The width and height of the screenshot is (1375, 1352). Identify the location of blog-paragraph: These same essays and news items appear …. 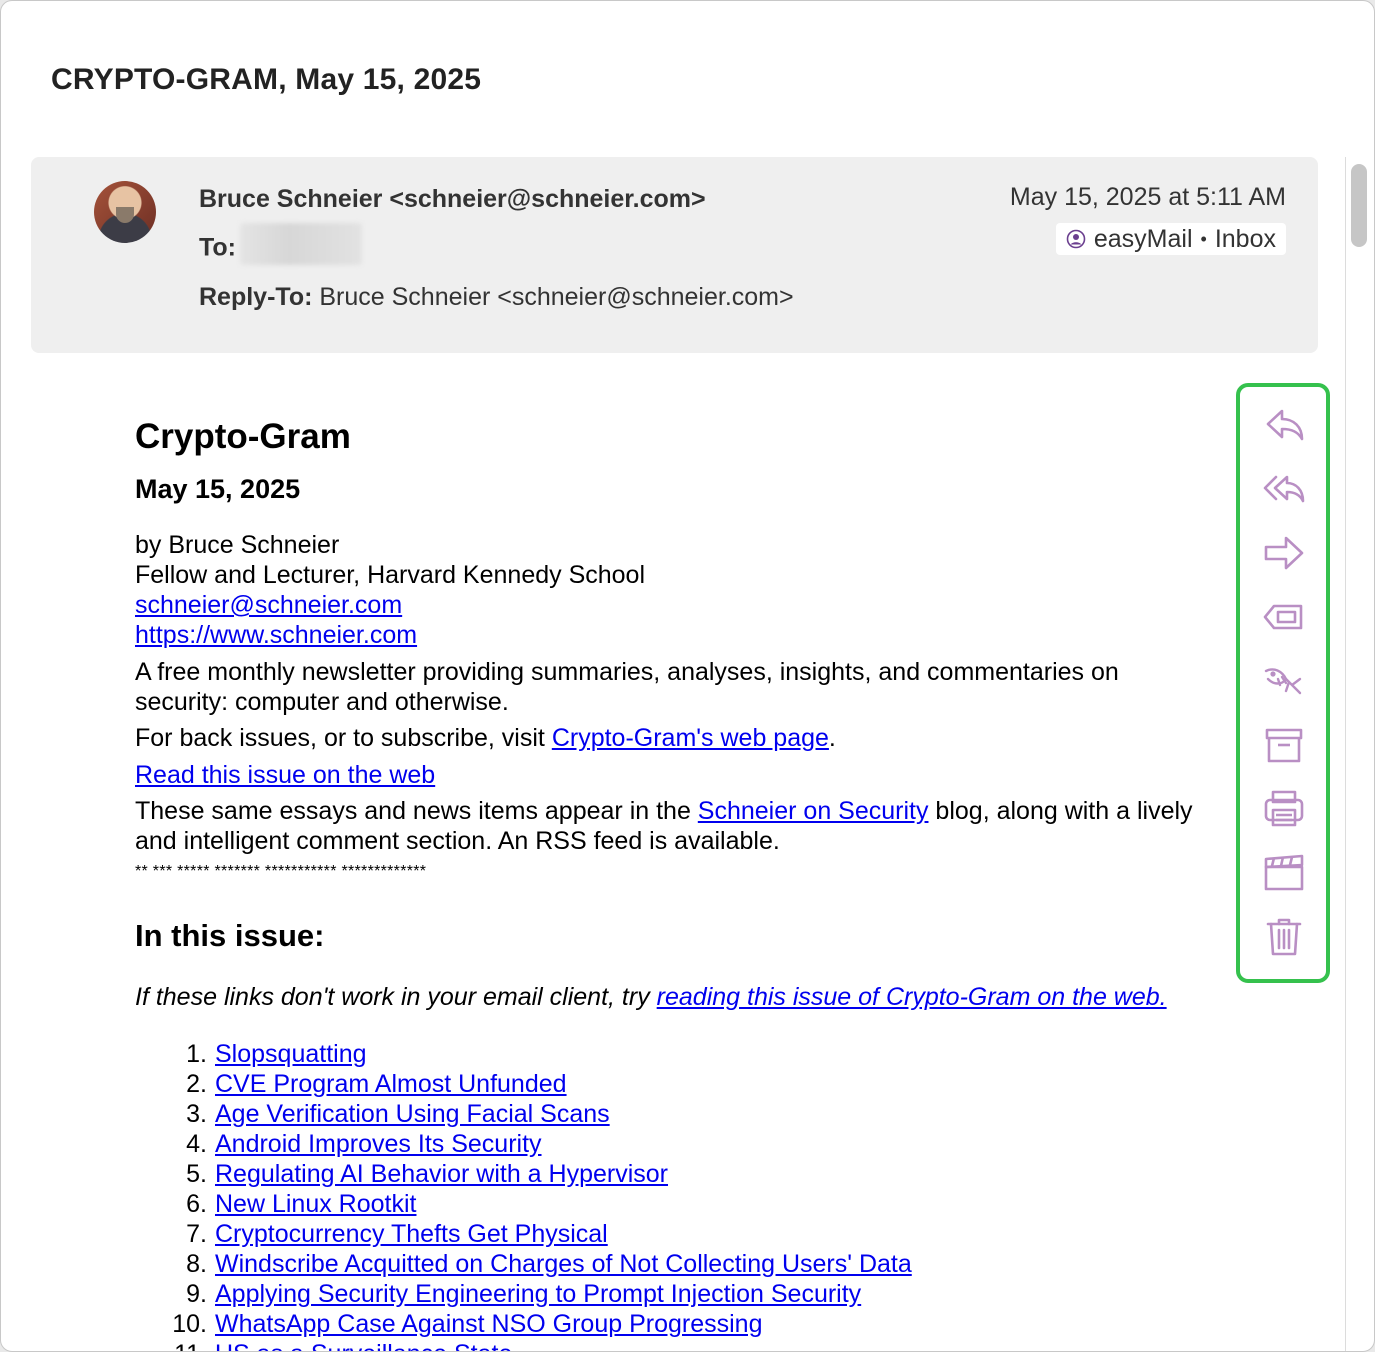
(665, 826).